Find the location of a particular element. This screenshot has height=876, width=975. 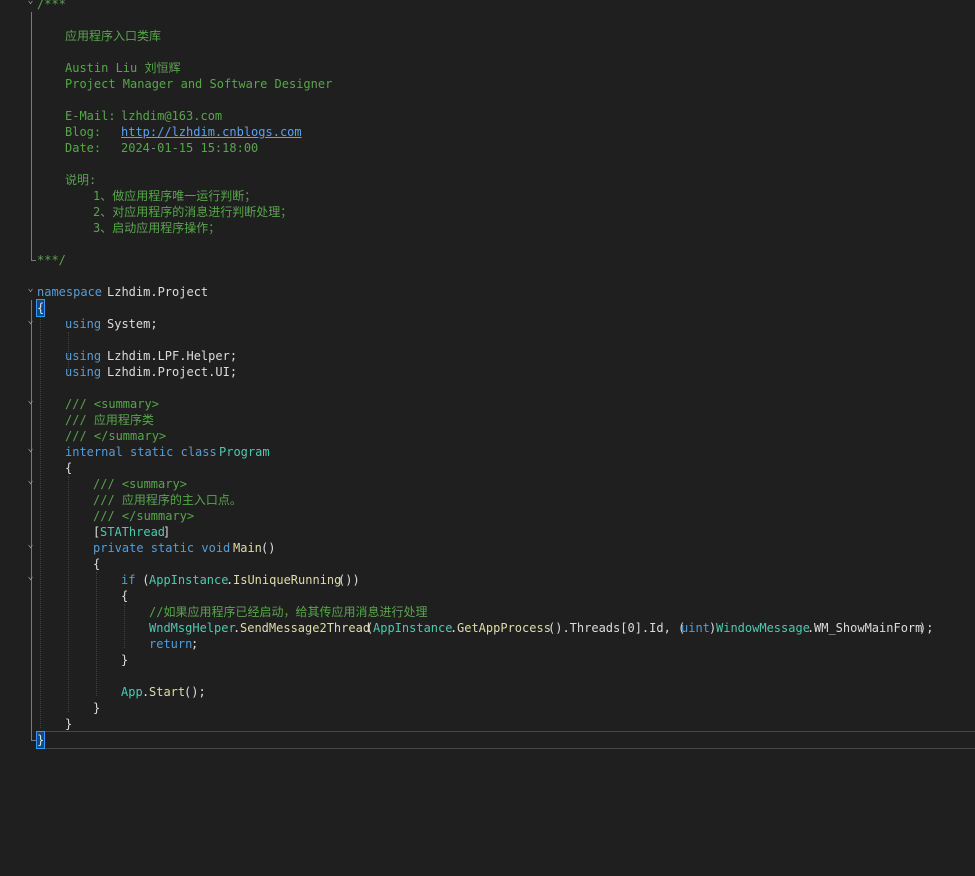

using-directive: Lzhdim.Project.UI; is located at coordinates (172, 372).